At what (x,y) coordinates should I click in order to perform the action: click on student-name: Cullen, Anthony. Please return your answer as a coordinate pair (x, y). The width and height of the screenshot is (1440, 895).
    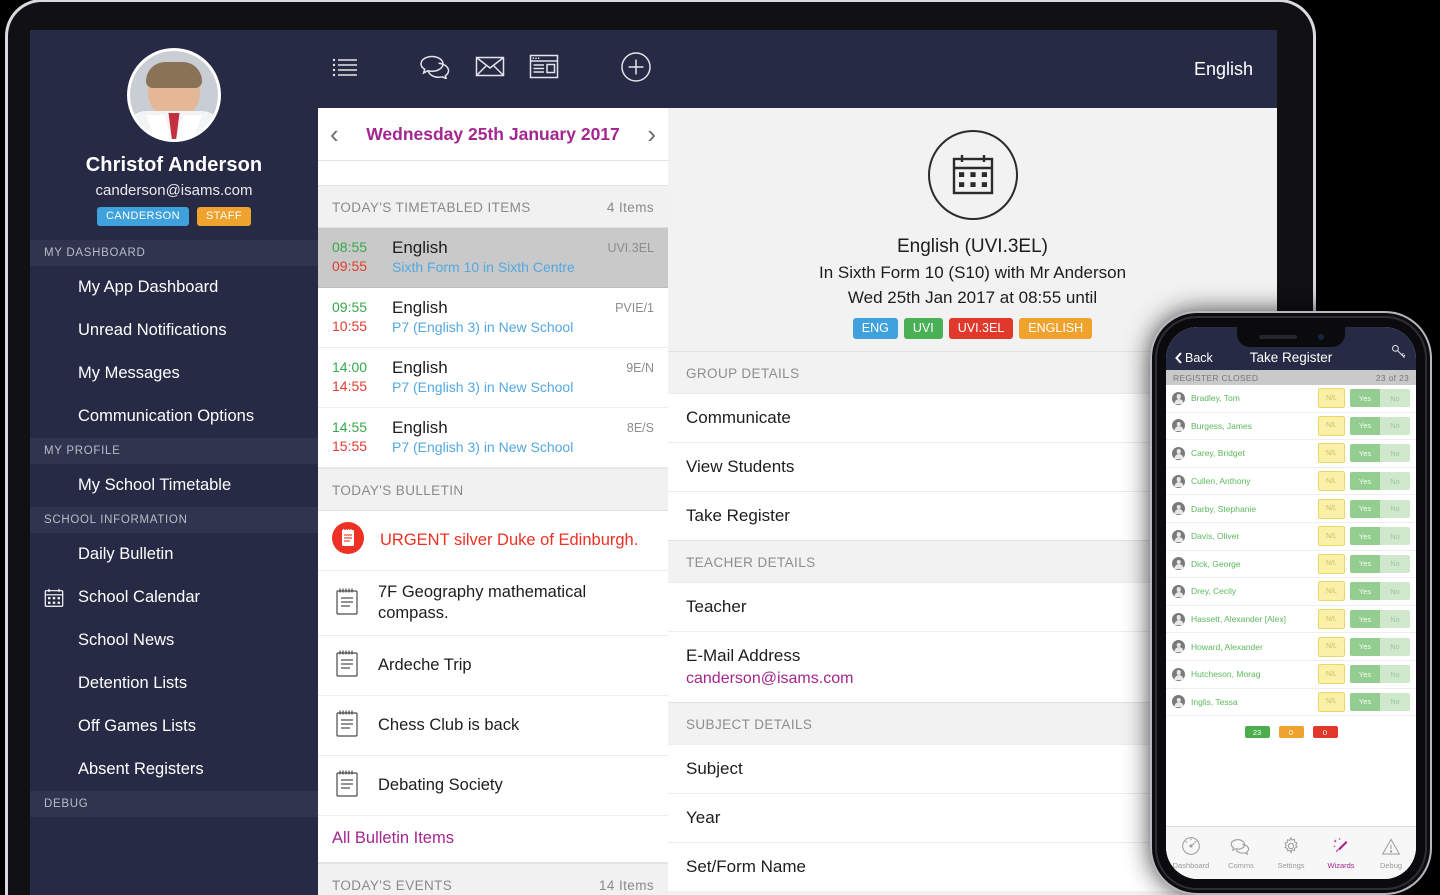
    Looking at the image, I should click on (1221, 481).